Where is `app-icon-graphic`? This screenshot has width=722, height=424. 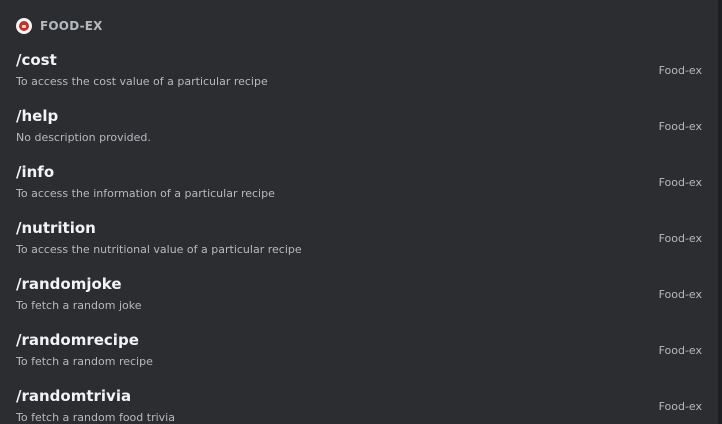
app-icon-graphic is located at coordinates (24, 26).